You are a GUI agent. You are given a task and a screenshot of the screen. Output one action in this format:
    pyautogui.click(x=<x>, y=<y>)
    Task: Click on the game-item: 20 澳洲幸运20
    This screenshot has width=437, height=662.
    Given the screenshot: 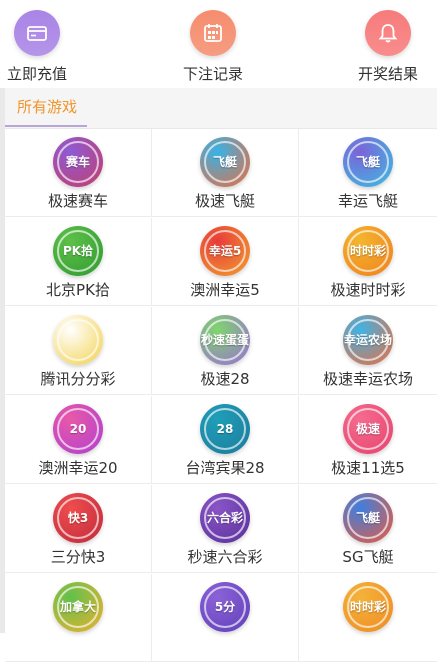 What is the action you would take?
    pyautogui.click(x=78, y=440)
    